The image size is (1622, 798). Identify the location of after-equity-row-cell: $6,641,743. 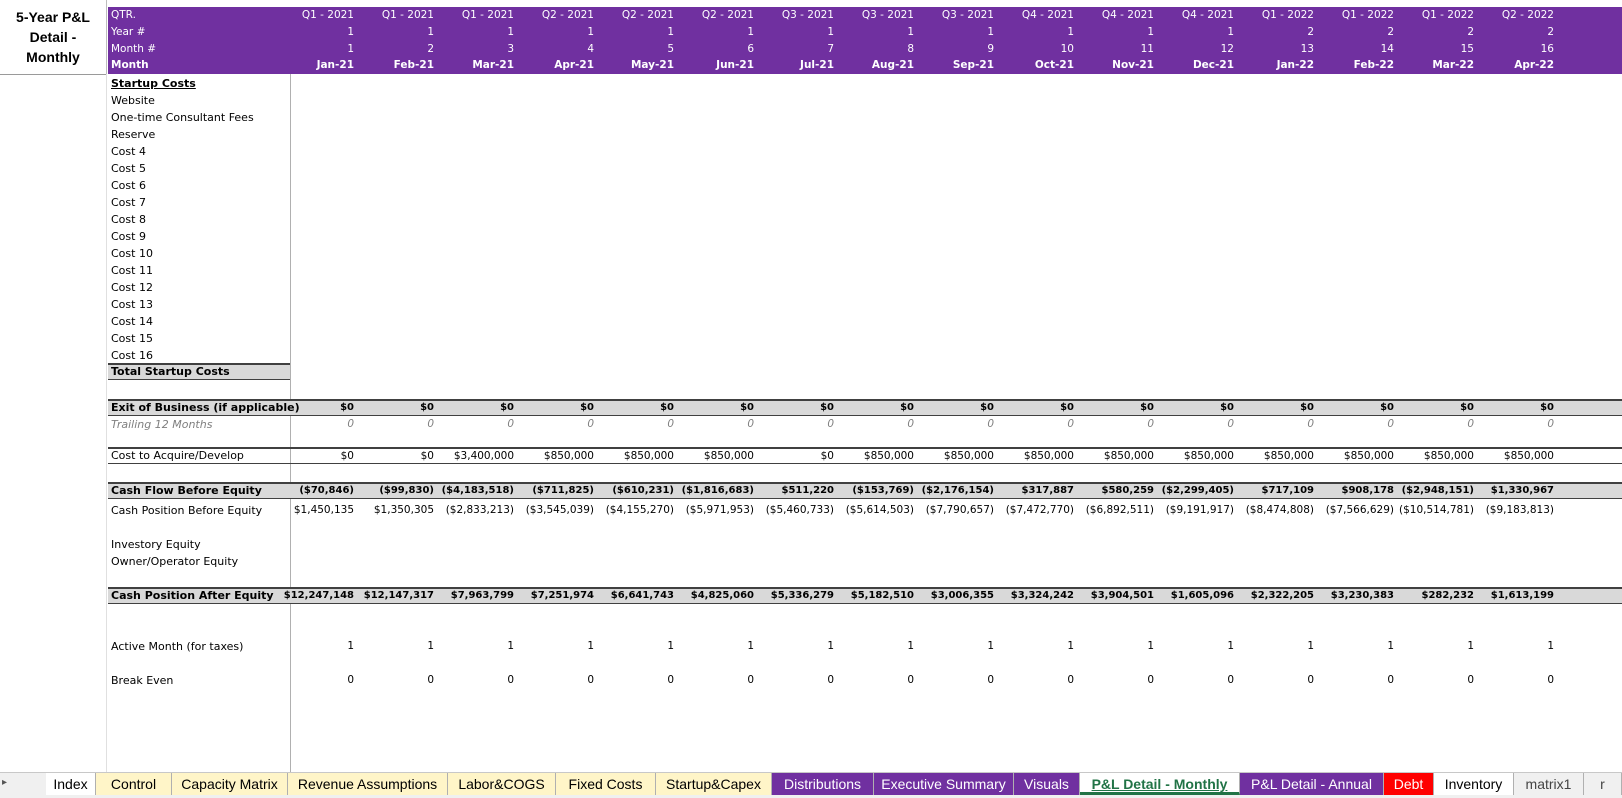
(633, 596).